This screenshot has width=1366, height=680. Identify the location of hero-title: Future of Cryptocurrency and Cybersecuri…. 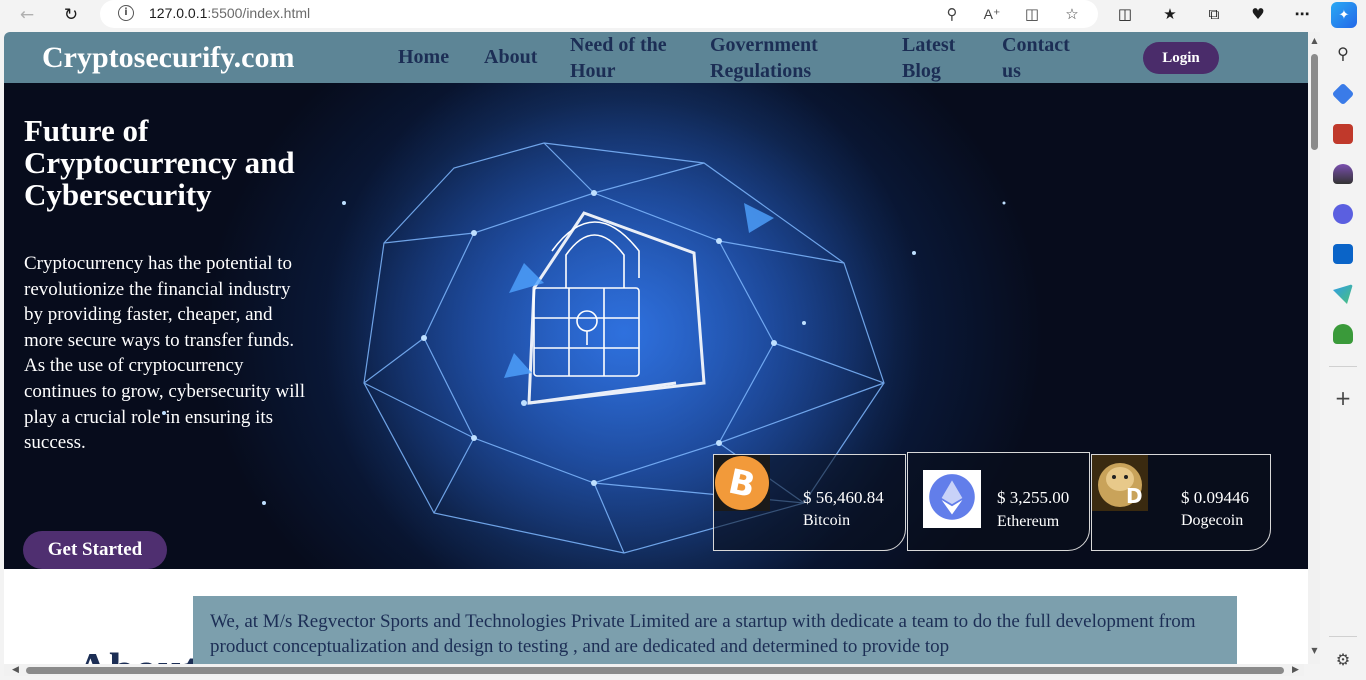
(159, 162).